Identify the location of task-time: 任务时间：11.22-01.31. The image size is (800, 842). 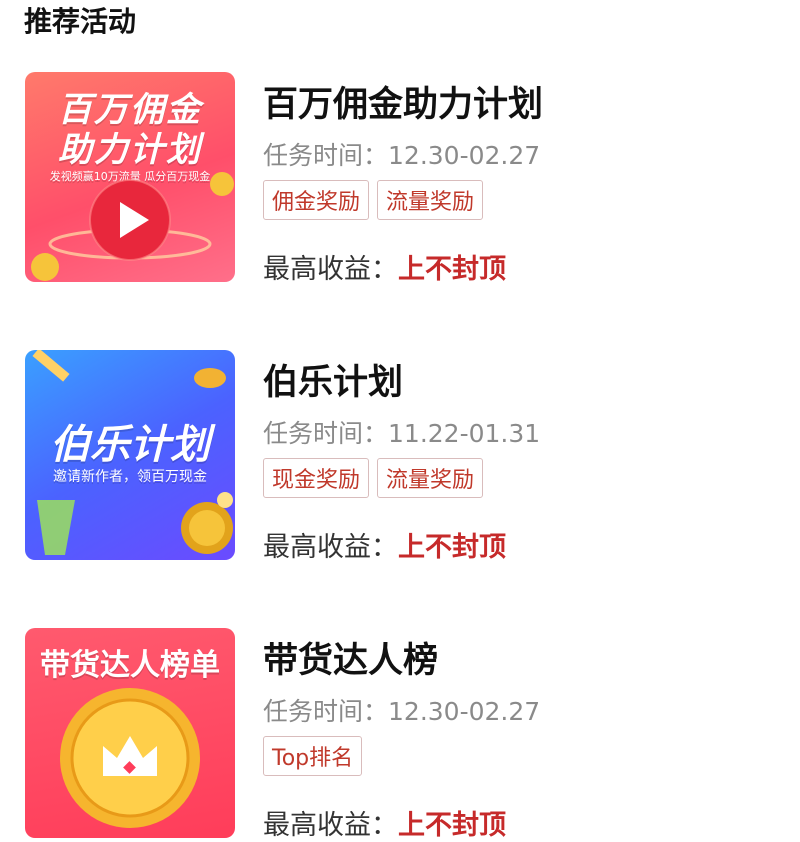
(401, 432).